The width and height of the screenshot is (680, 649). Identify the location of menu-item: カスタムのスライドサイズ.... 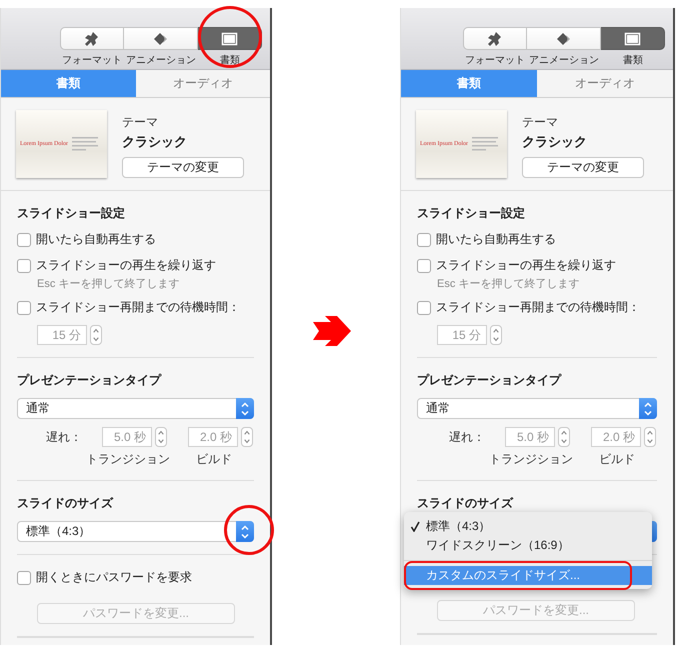
(528, 575).